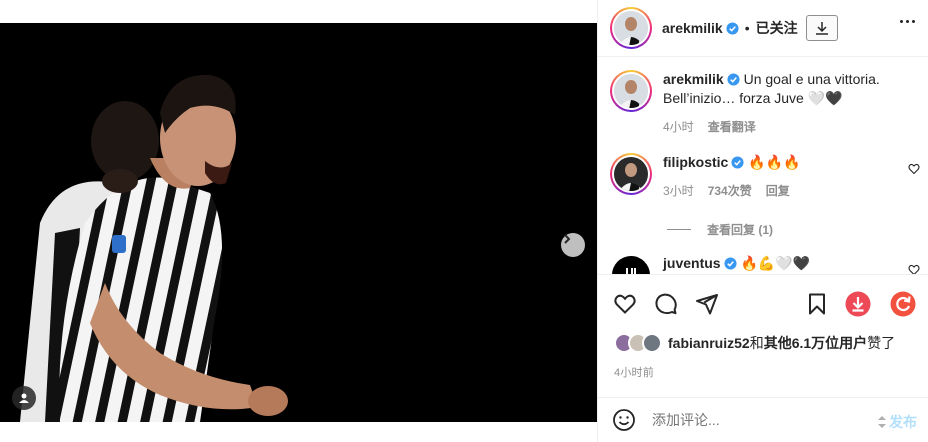 Image resolution: width=928 pixels, height=442 pixels. Describe the element at coordinates (903, 422) in the screenshot. I see `post-label: 发布` at that location.